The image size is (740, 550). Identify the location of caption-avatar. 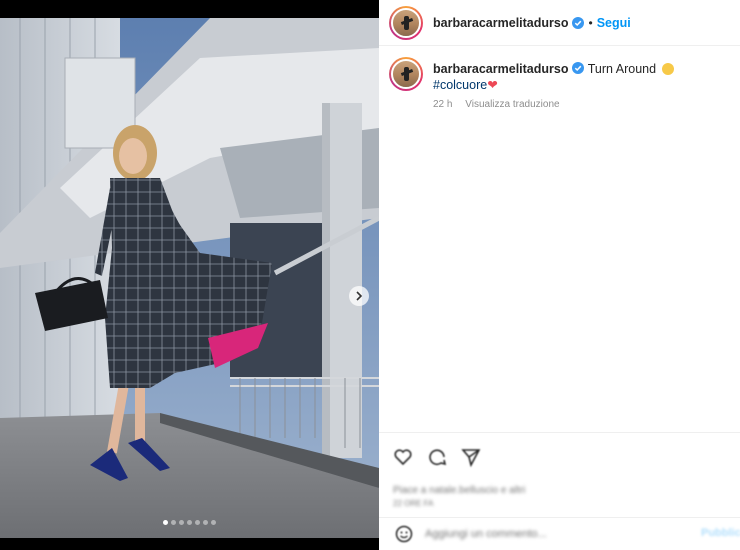
(406, 74).